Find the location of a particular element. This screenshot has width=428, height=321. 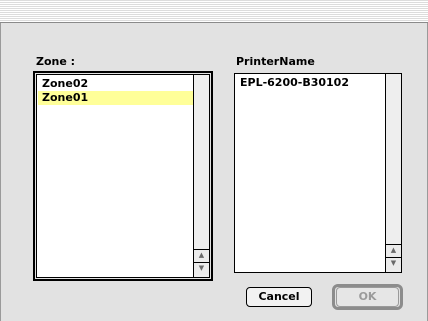

window-titlebar is located at coordinates (214, 11).